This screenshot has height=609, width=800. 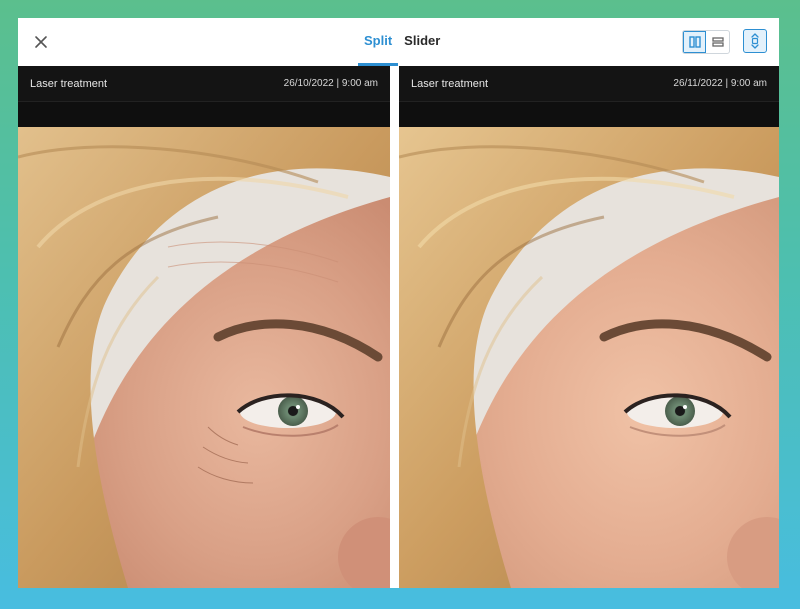 I want to click on view-mode-tabs: Split Slider, so click(x=402, y=42).